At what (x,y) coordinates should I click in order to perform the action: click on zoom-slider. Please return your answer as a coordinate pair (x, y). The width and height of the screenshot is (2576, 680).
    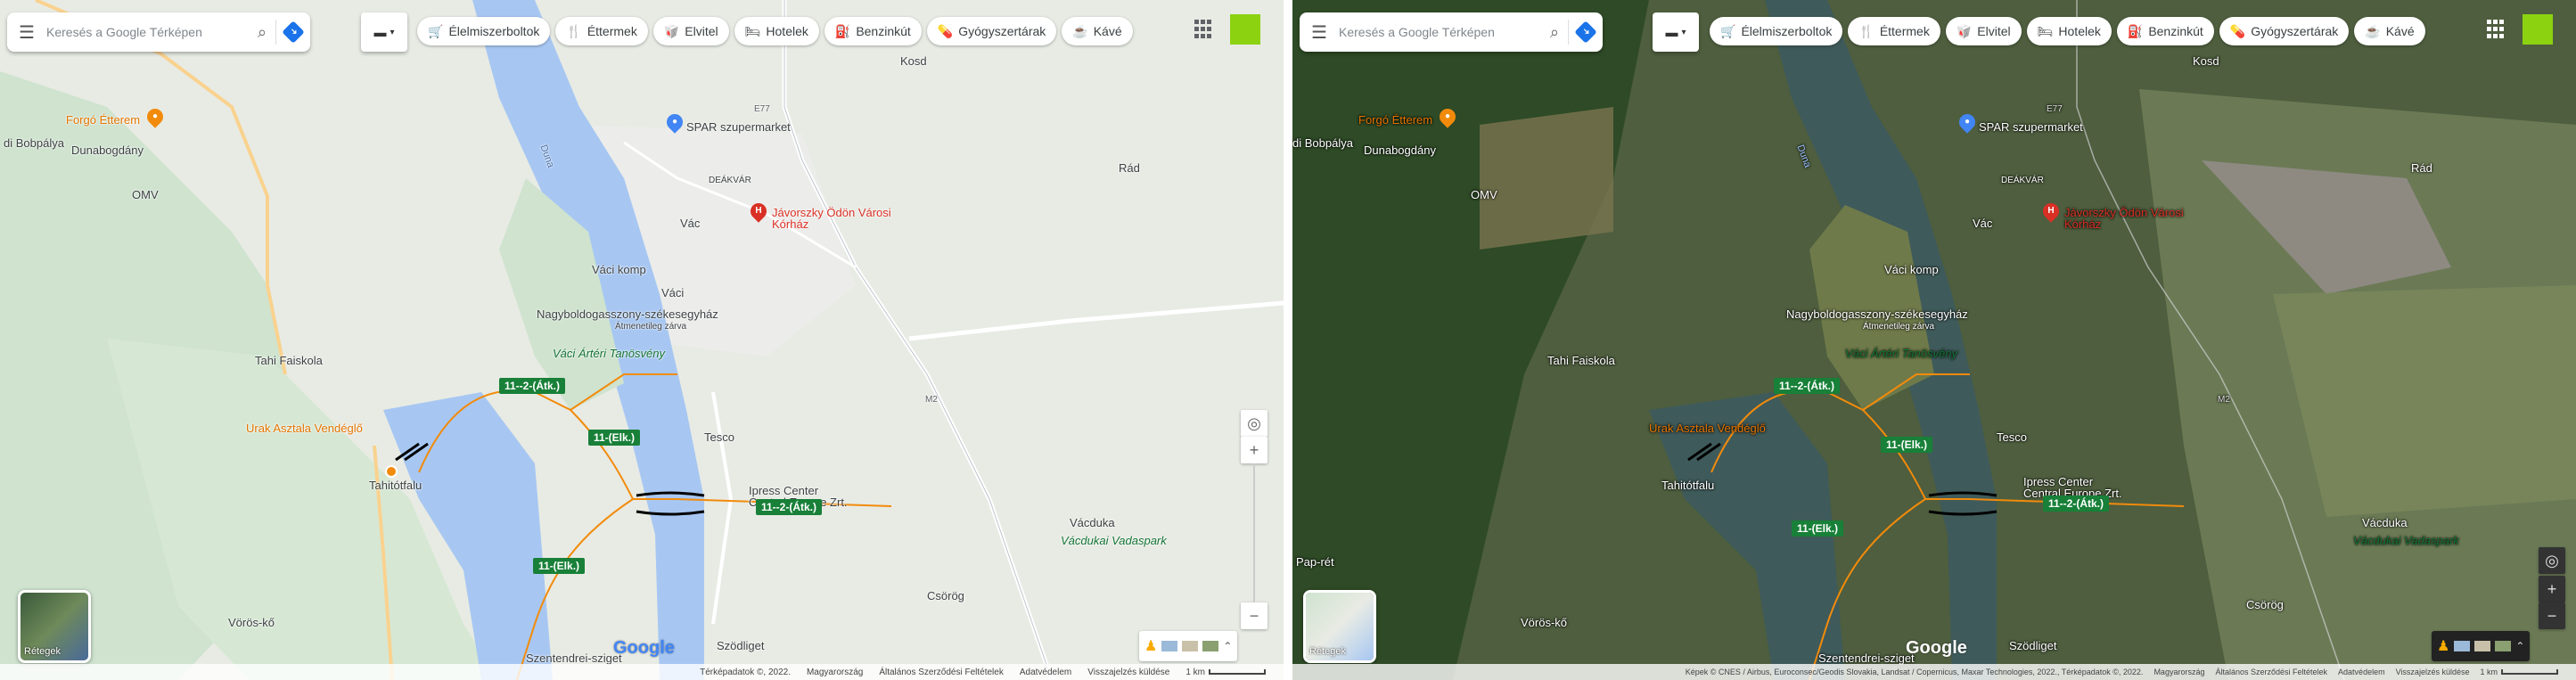
    Looking at the image, I should click on (1254, 533).